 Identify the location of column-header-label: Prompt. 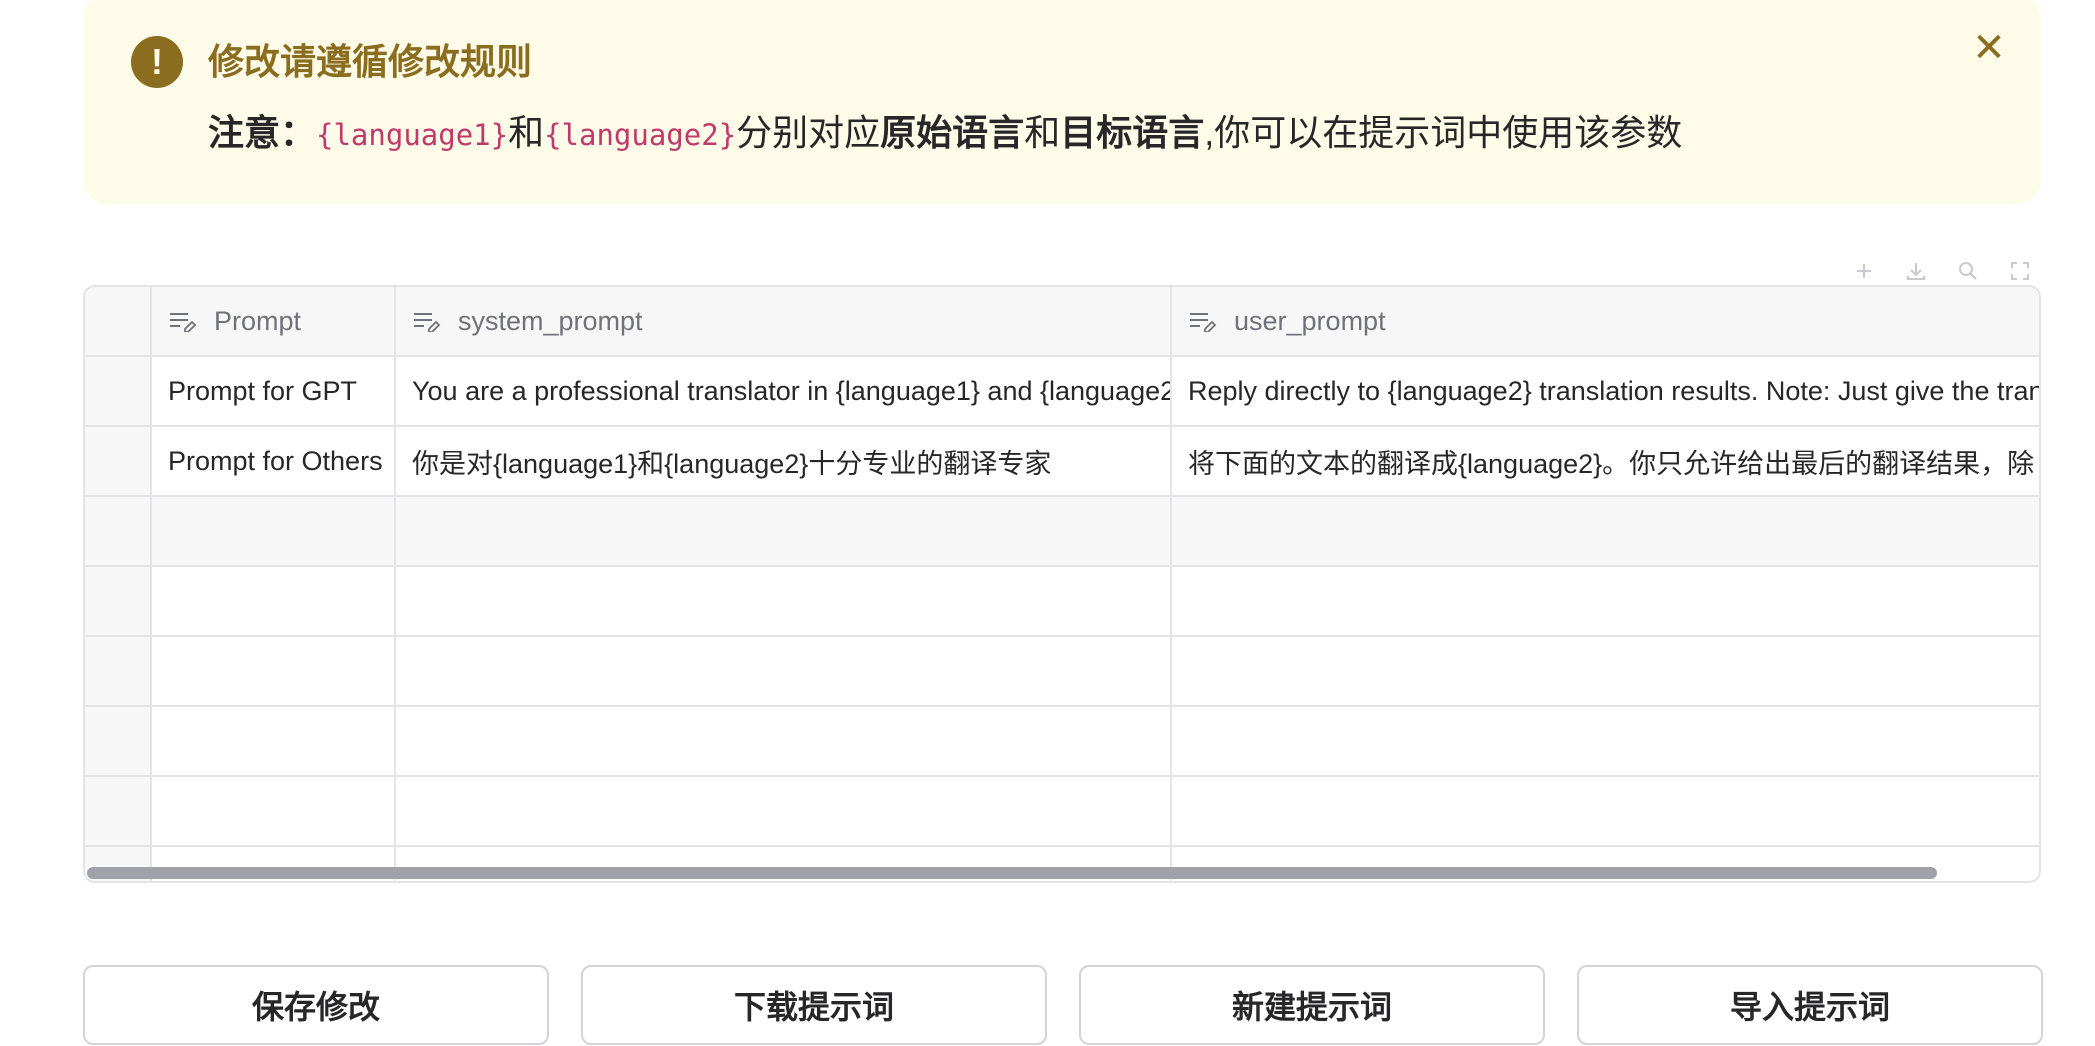
(258, 320).